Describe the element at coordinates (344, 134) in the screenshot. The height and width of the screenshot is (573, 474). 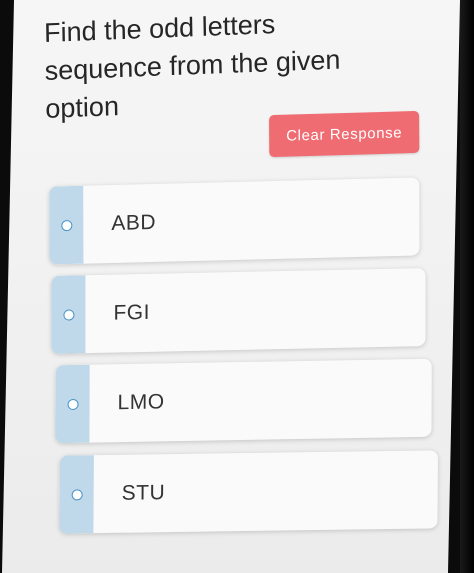
I see `clear-response-button: Clear Response` at that location.